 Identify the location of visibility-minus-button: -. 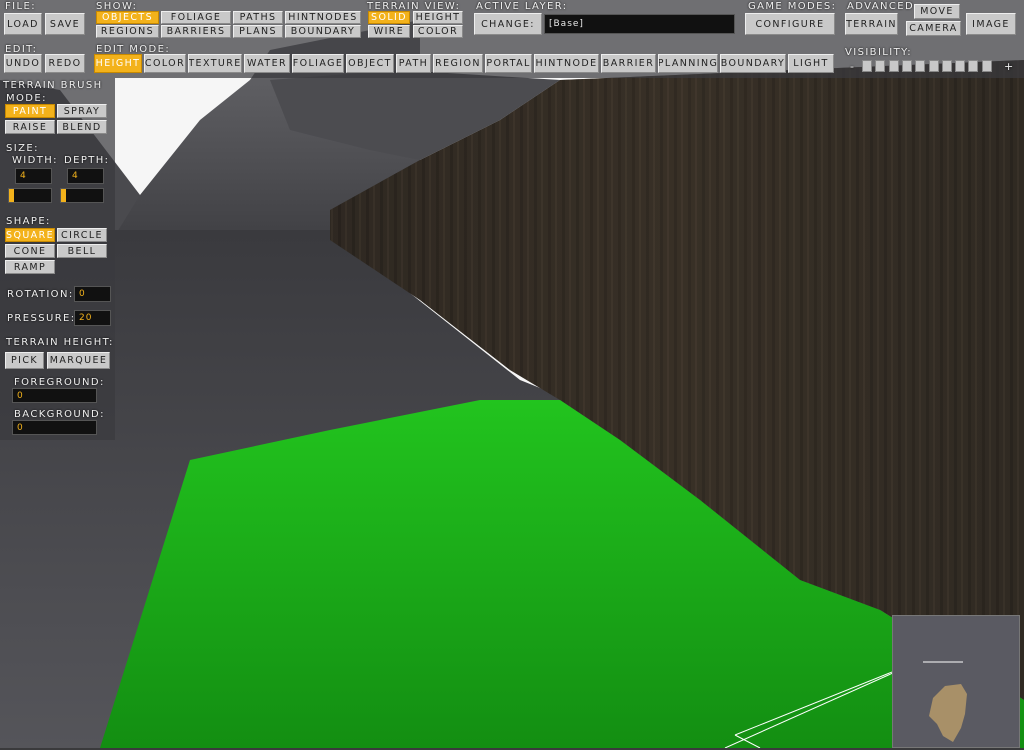
(852, 66).